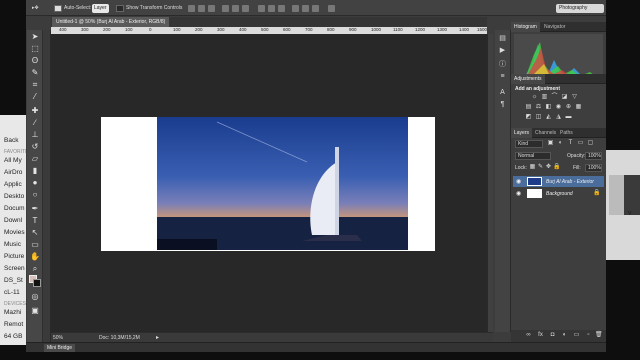  I want to click on selective-color-icon: ◮, so click(558, 117).